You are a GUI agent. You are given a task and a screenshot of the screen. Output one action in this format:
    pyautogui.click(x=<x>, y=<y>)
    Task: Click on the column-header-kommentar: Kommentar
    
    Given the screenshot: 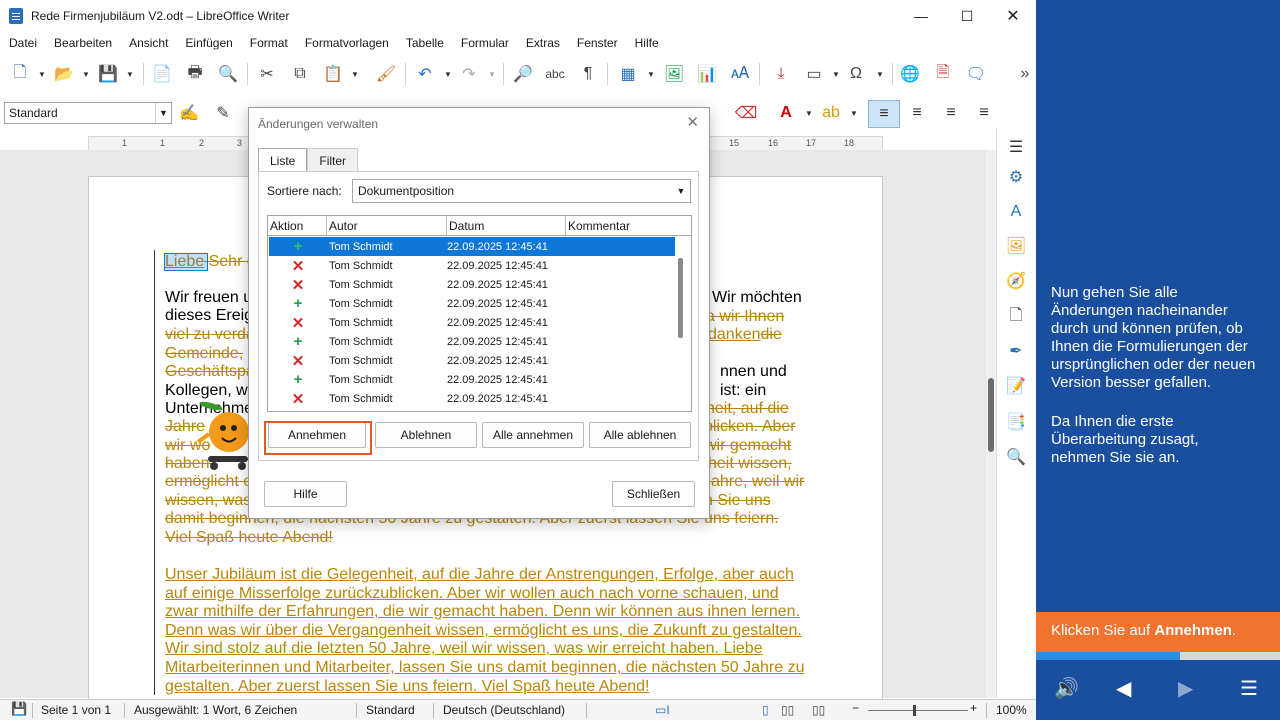 What is the action you would take?
    pyautogui.click(x=628, y=225)
    